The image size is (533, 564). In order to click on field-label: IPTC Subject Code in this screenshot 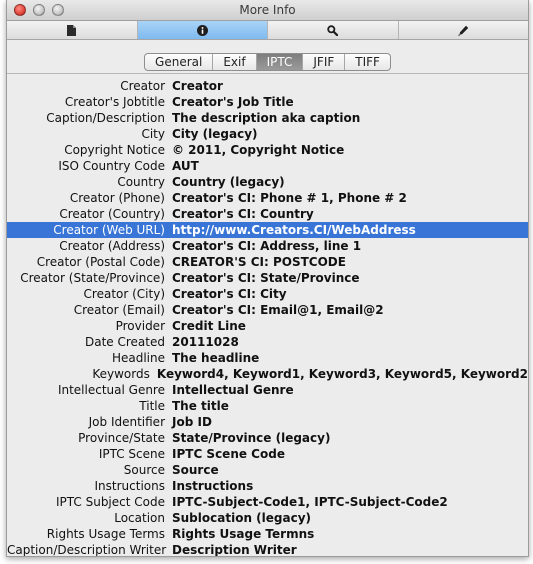, I will do `click(110, 502)`.